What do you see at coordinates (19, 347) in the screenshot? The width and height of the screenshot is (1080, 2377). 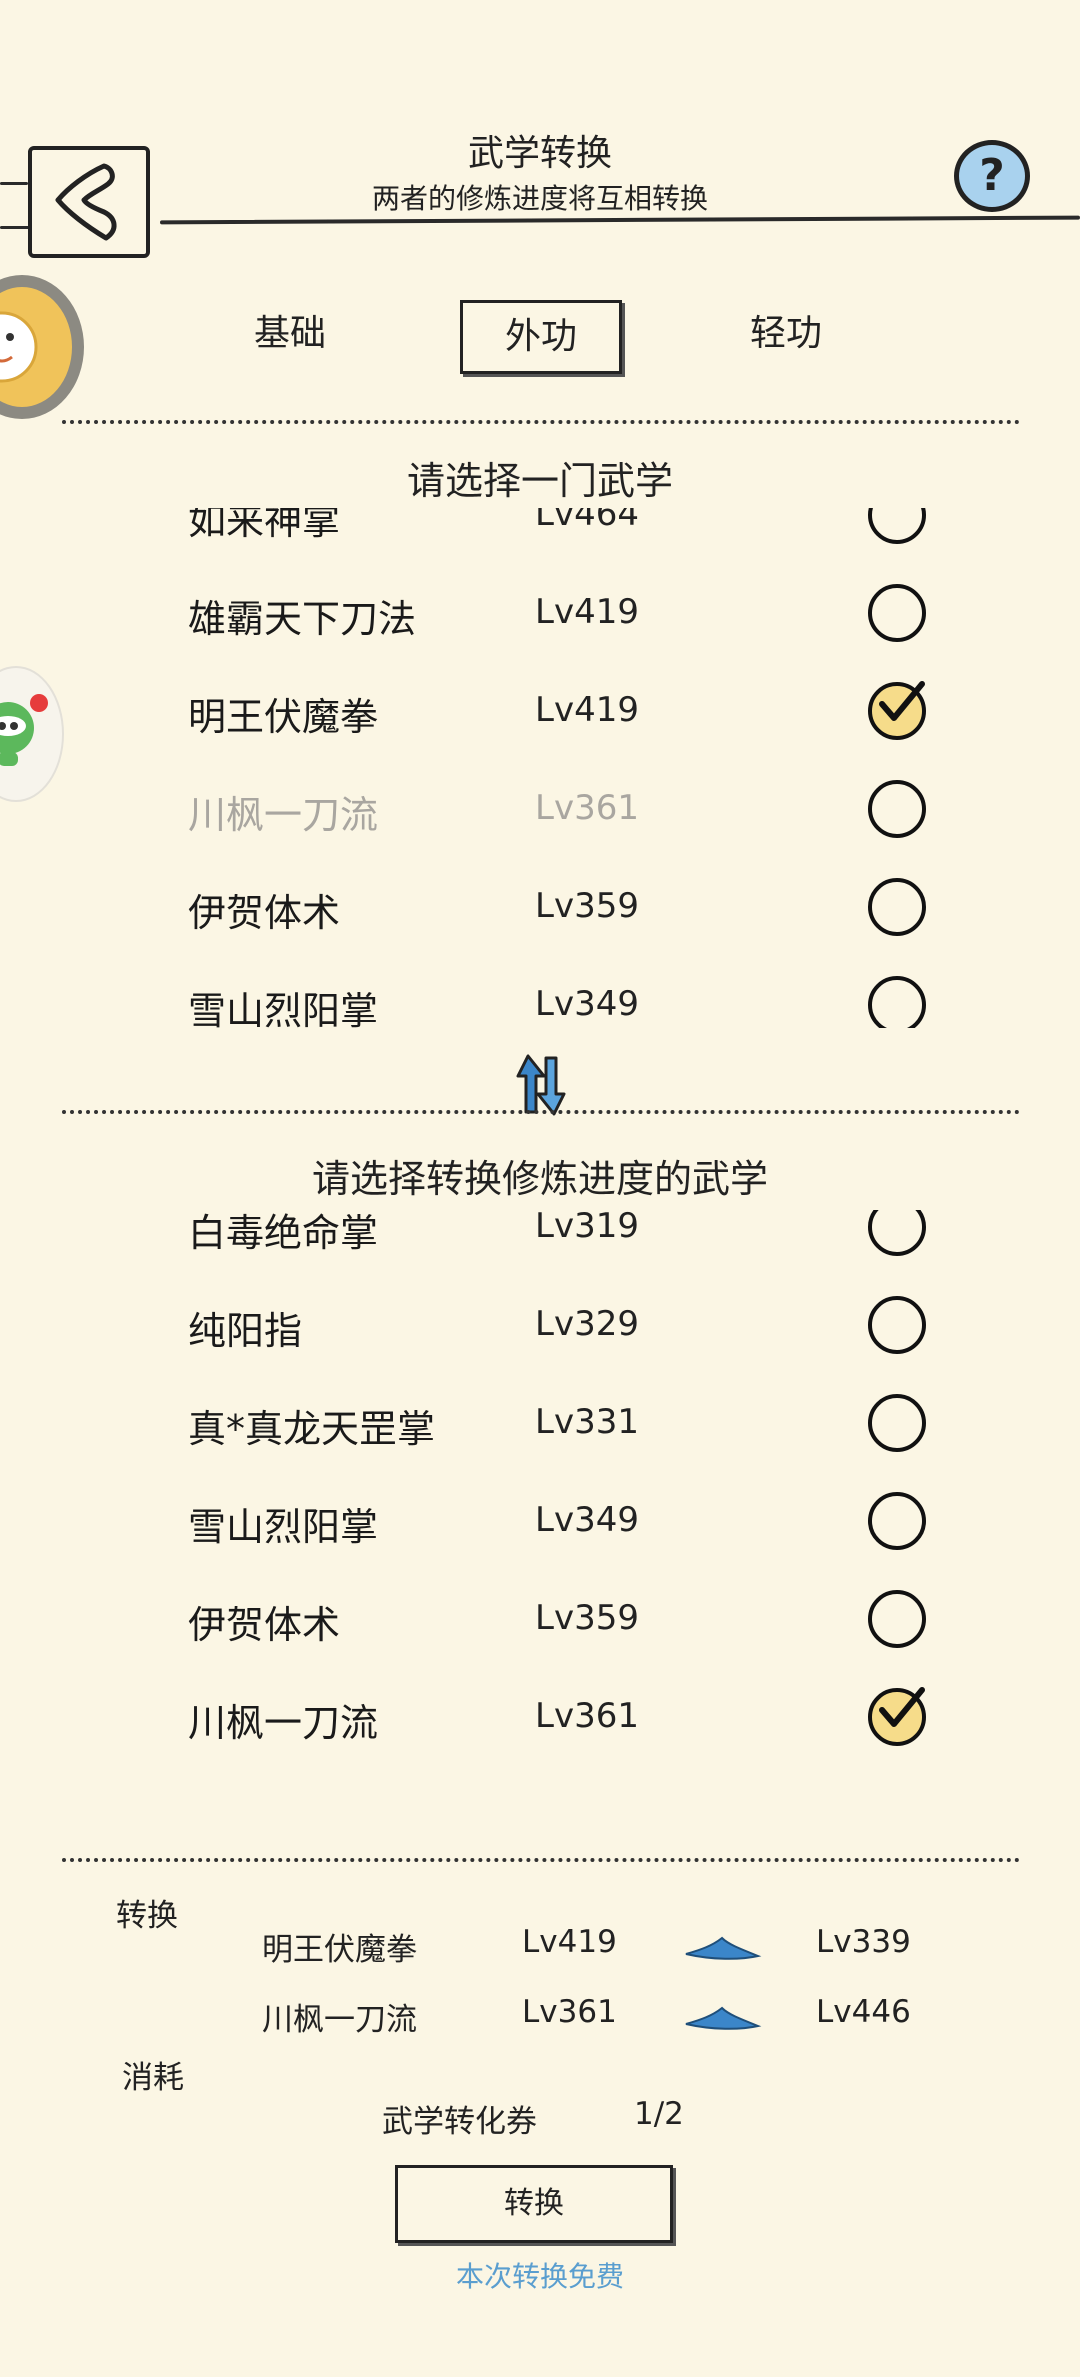 I see `avatar-icon` at bounding box center [19, 347].